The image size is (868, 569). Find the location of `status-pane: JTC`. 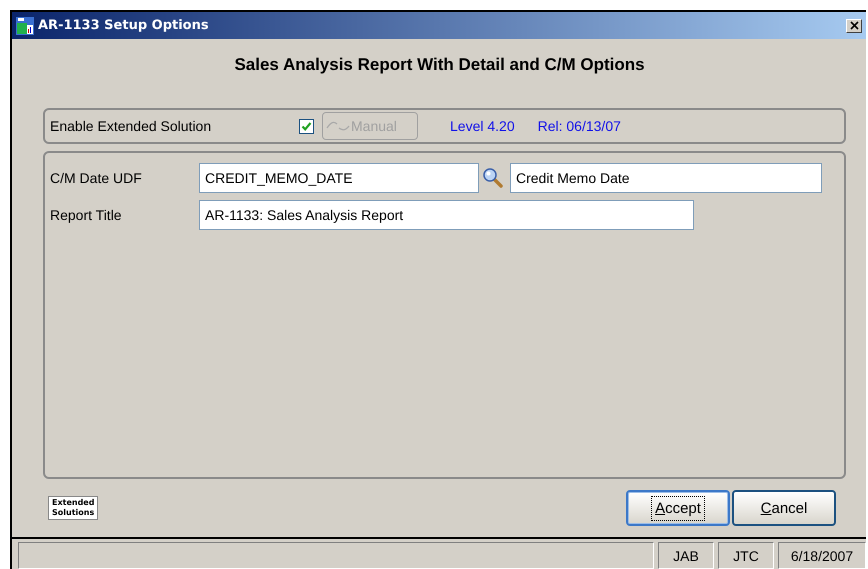

status-pane: JTC is located at coordinates (746, 555).